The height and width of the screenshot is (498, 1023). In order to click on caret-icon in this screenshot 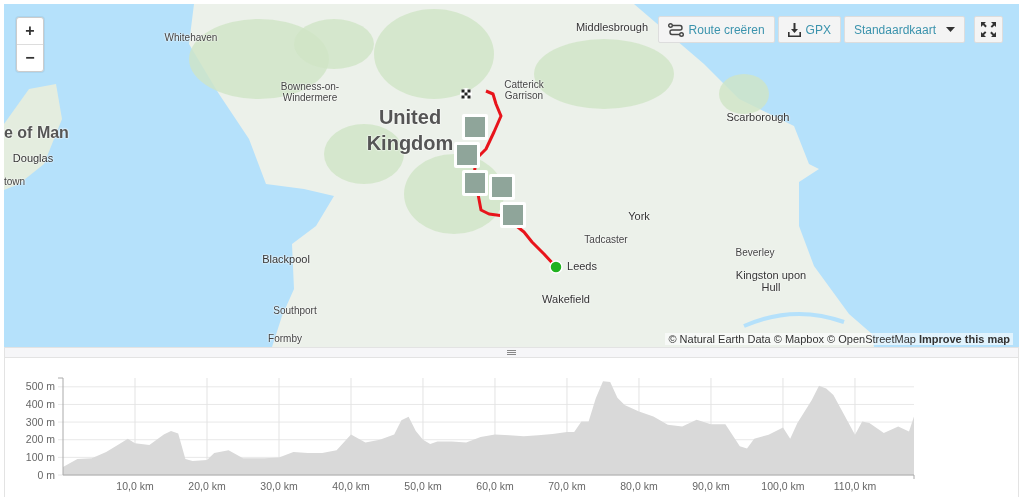, I will do `click(950, 29)`.